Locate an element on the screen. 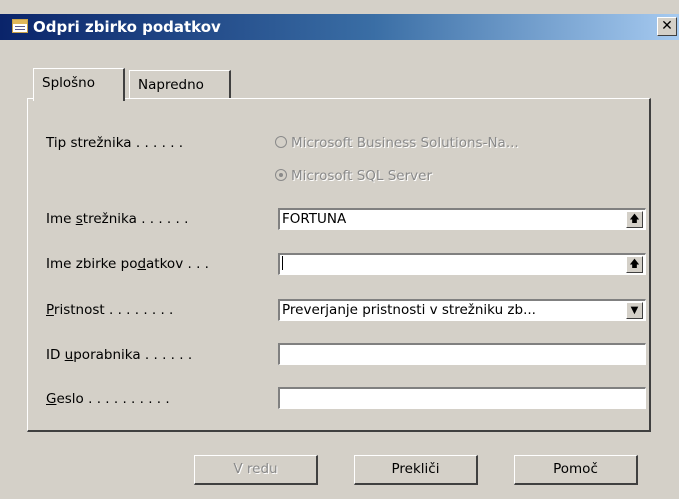 Image resolution: width=679 pixels, height=499 pixels. server-name-label: Ime strežnika . . . . . . is located at coordinates (117, 219).